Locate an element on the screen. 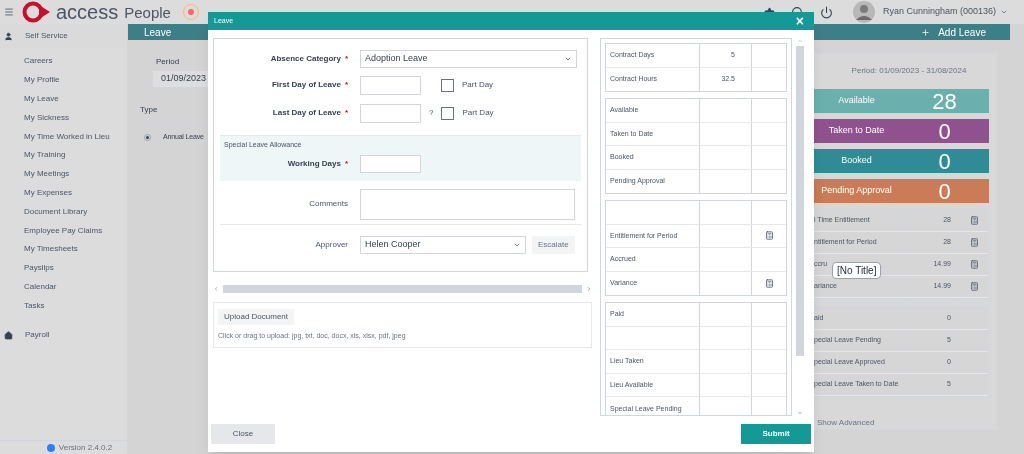  sidebar-item: Careers is located at coordinates (63, 61).